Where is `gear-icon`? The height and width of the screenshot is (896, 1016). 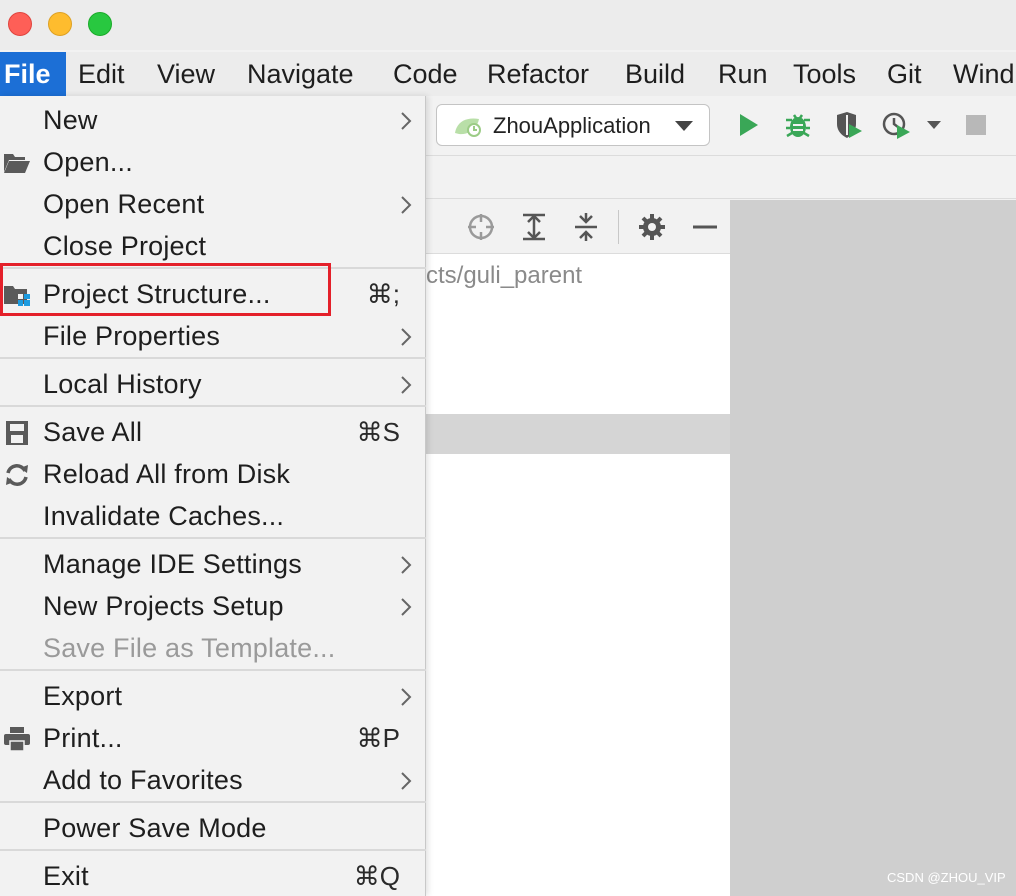 gear-icon is located at coordinates (652, 227).